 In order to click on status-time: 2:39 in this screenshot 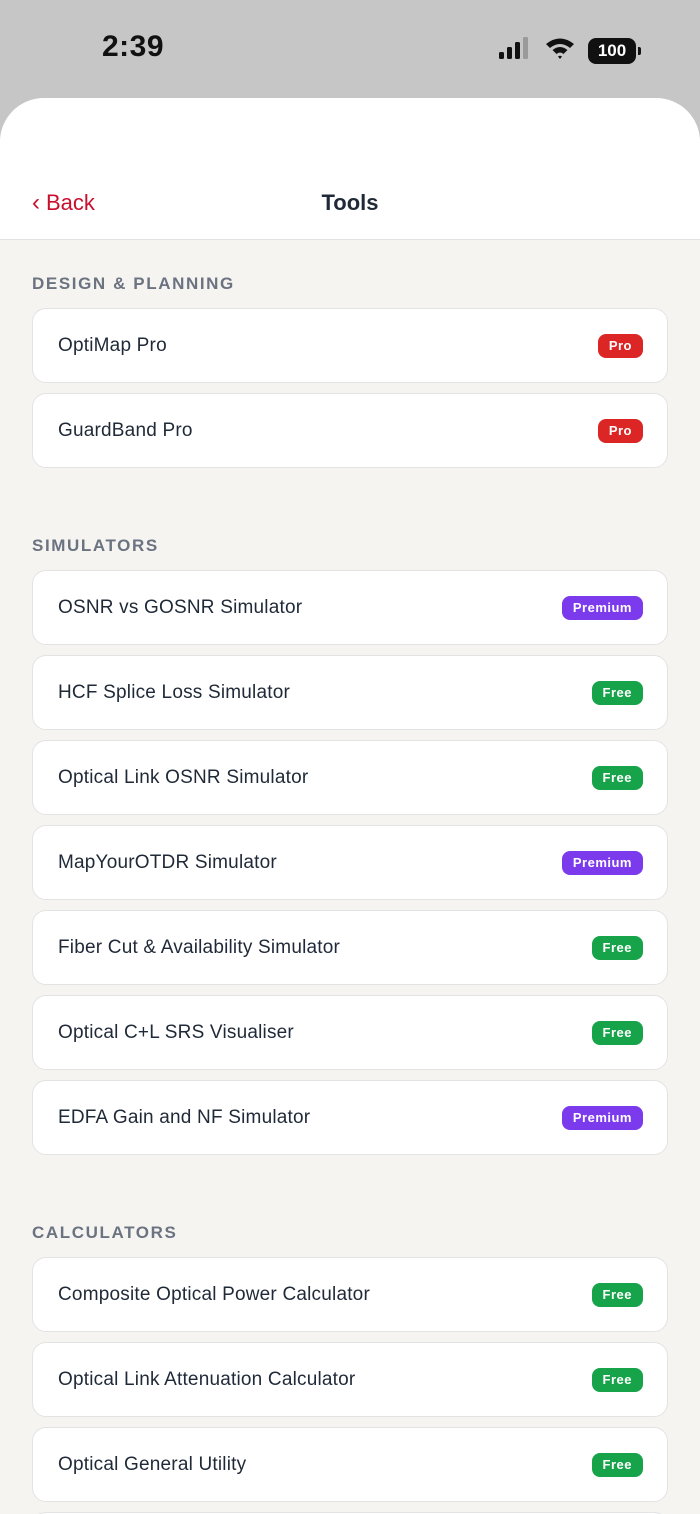, I will do `click(133, 46)`.